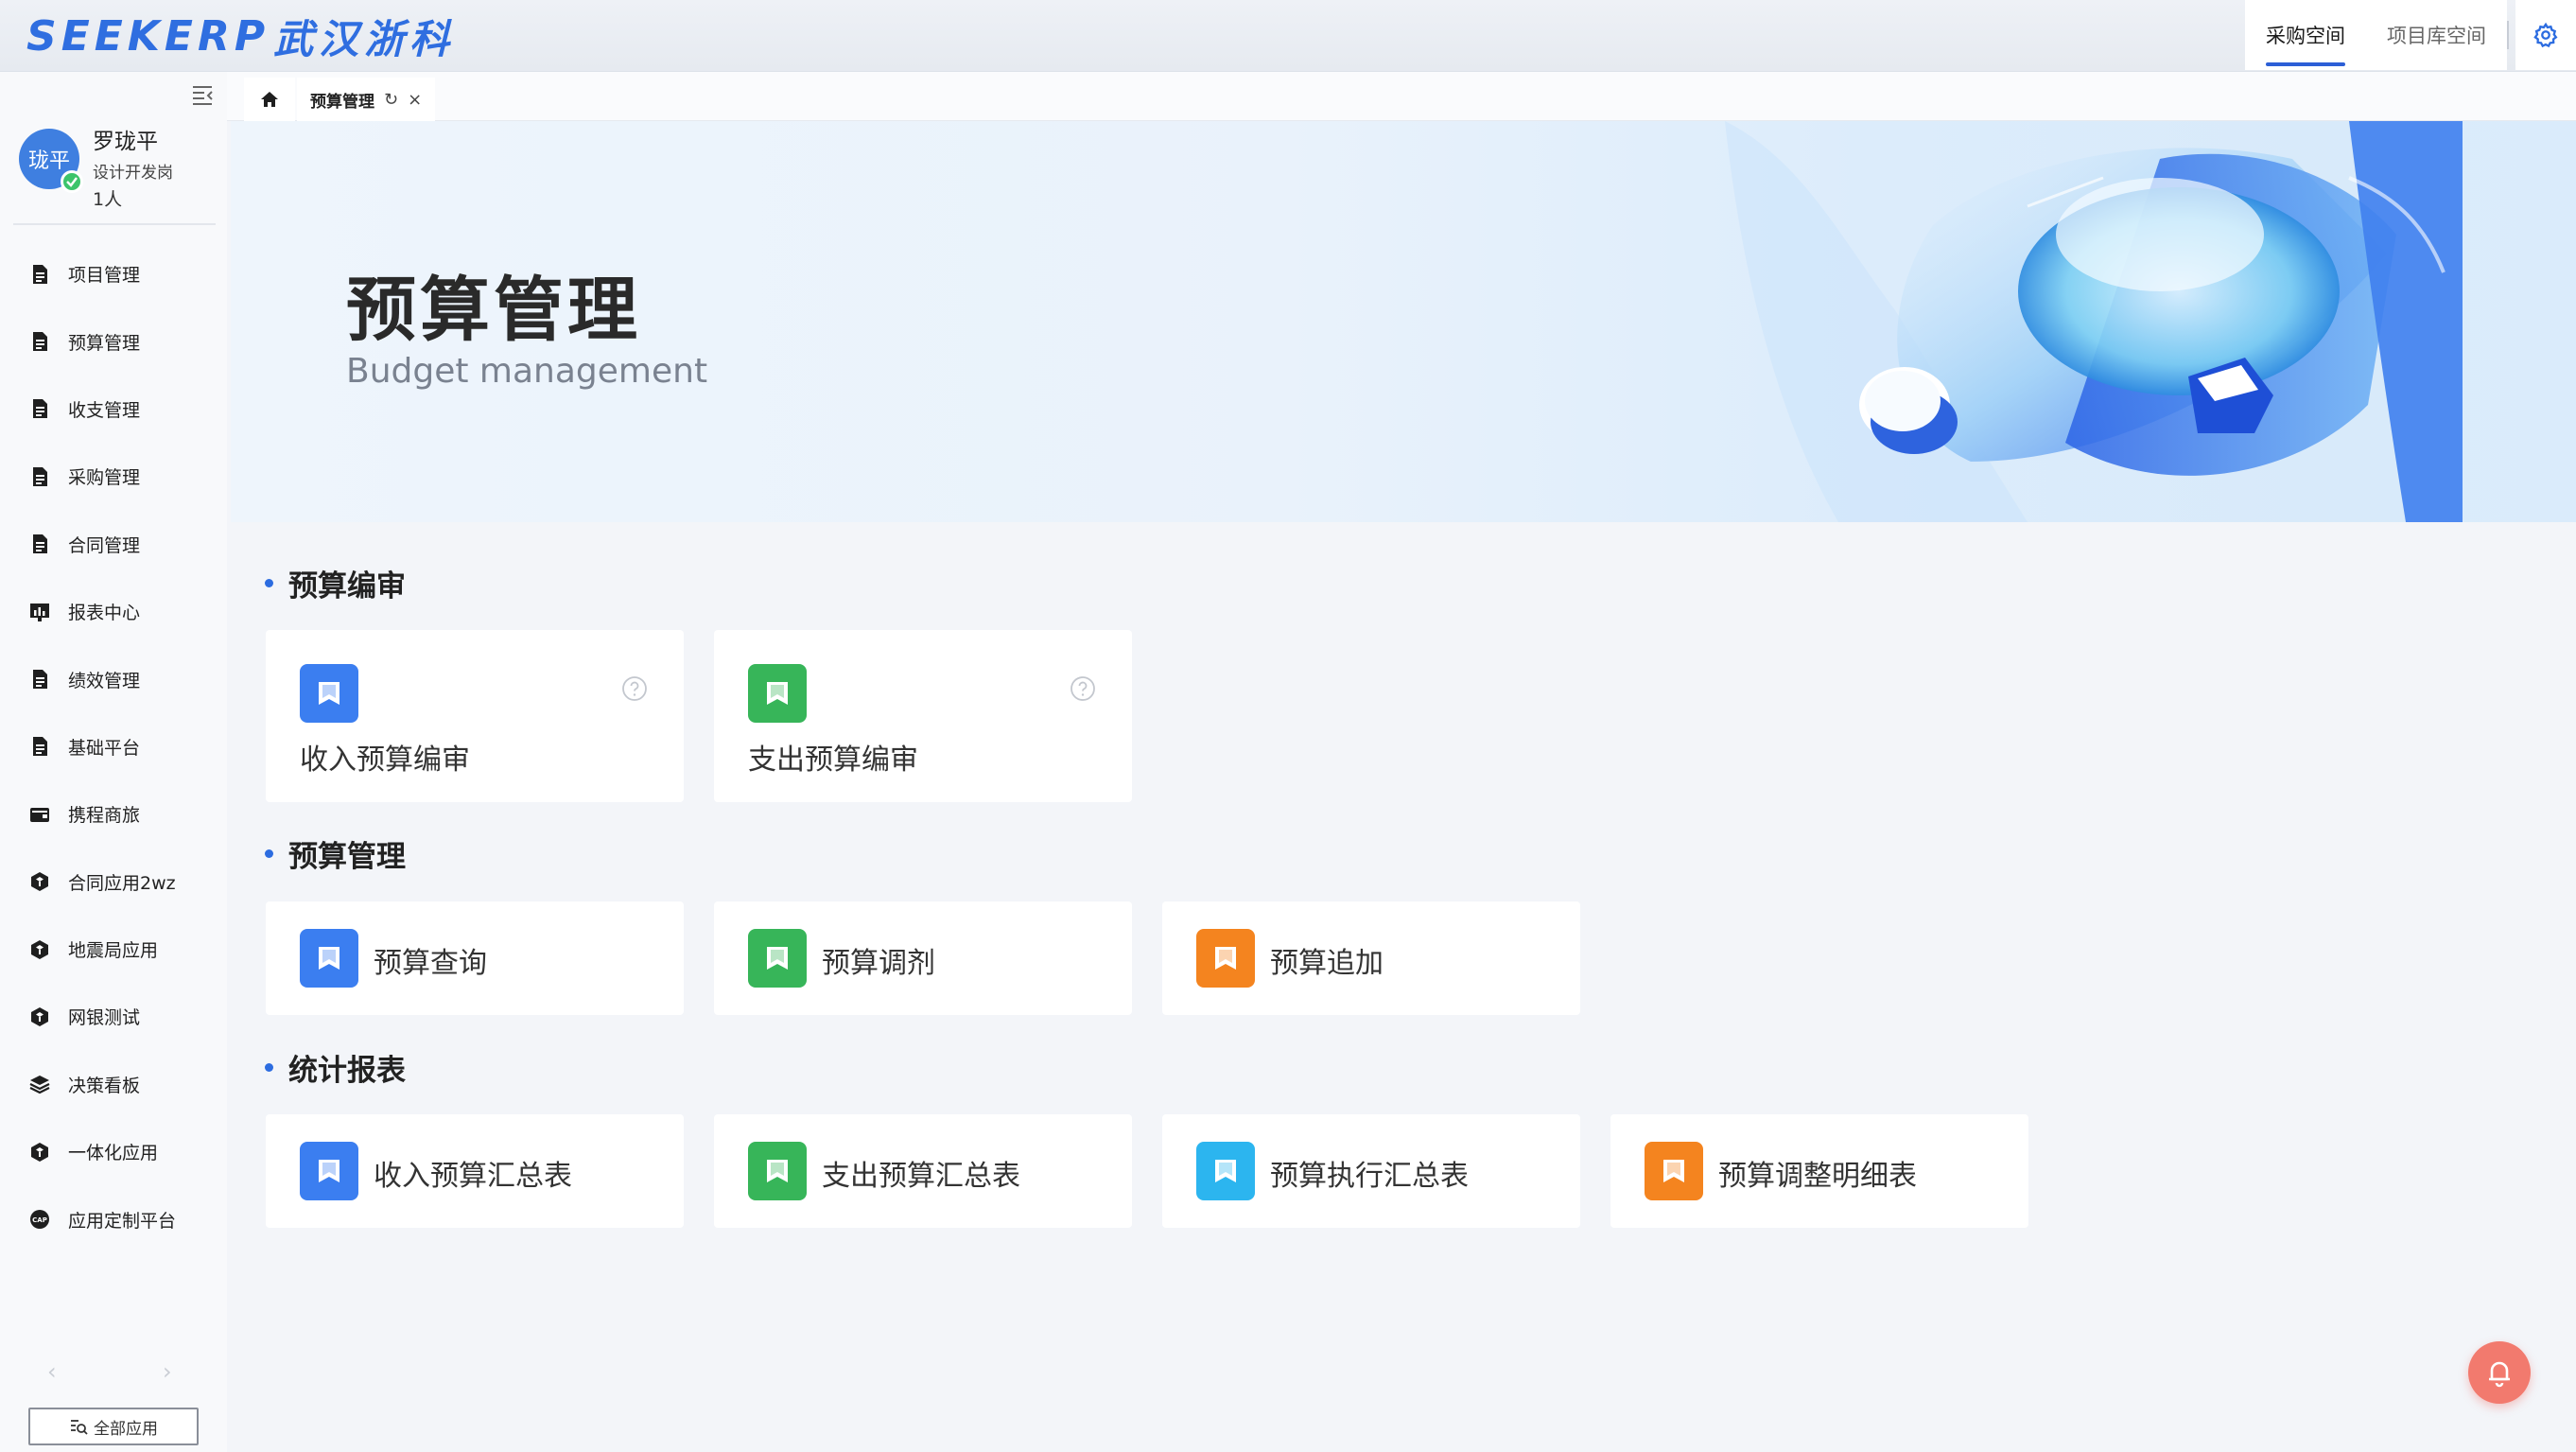 The image size is (2576, 1452). What do you see at coordinates (833, 760) in the screenshot?
I see `card-label: 支出预算编审` at bounding box center [833, 760].